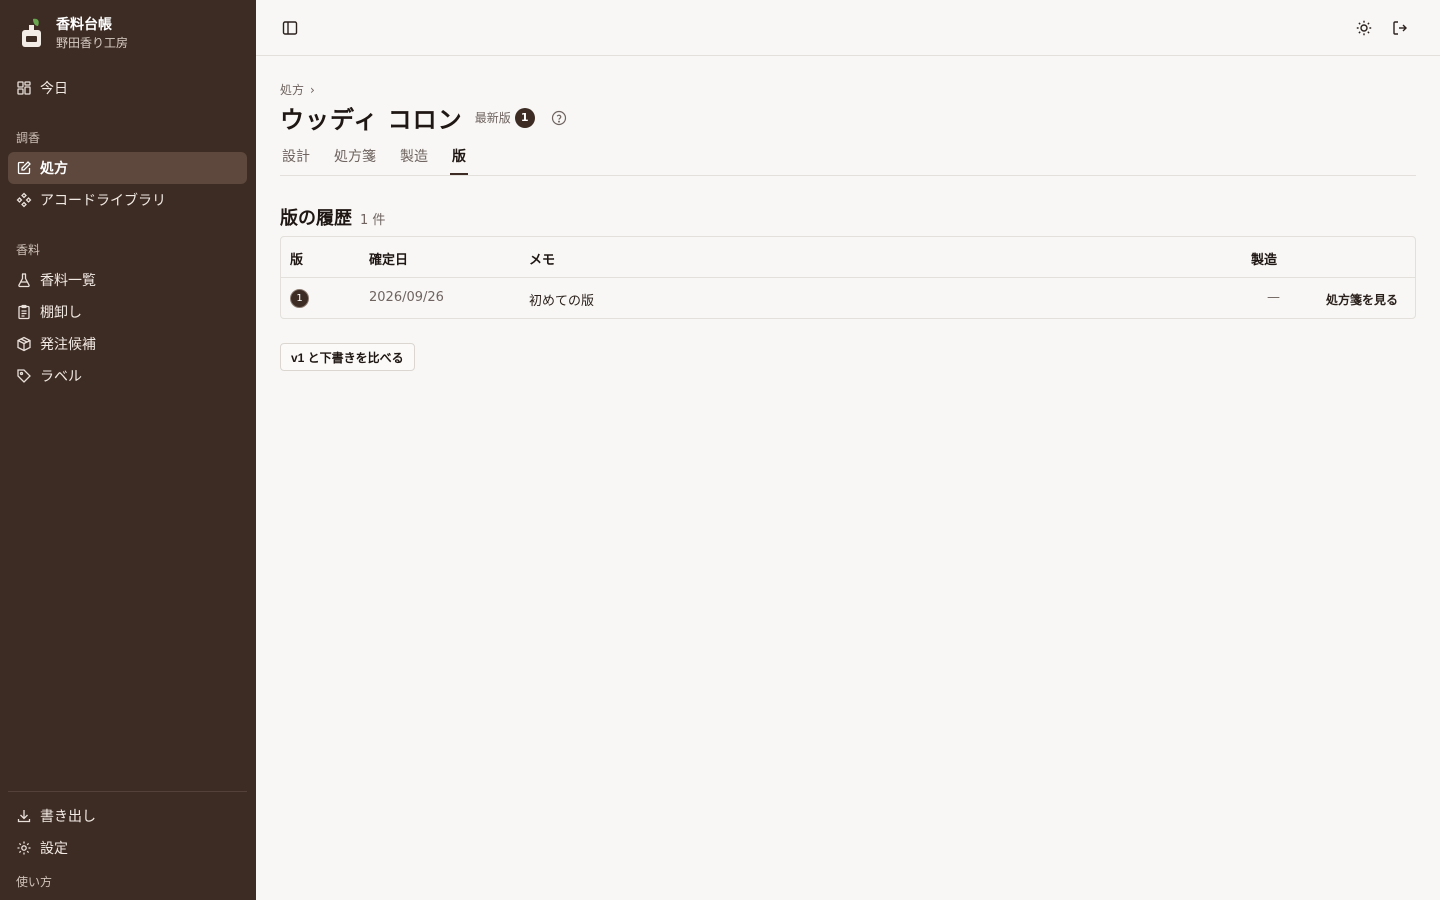 Image resolution: width=1440 pixels, height=900 pixels. What do you see at coordinates (127, 312) in the screenshot?
I see `nav-item-stocktake: 棚卸し` at bounding box center [127, 312].